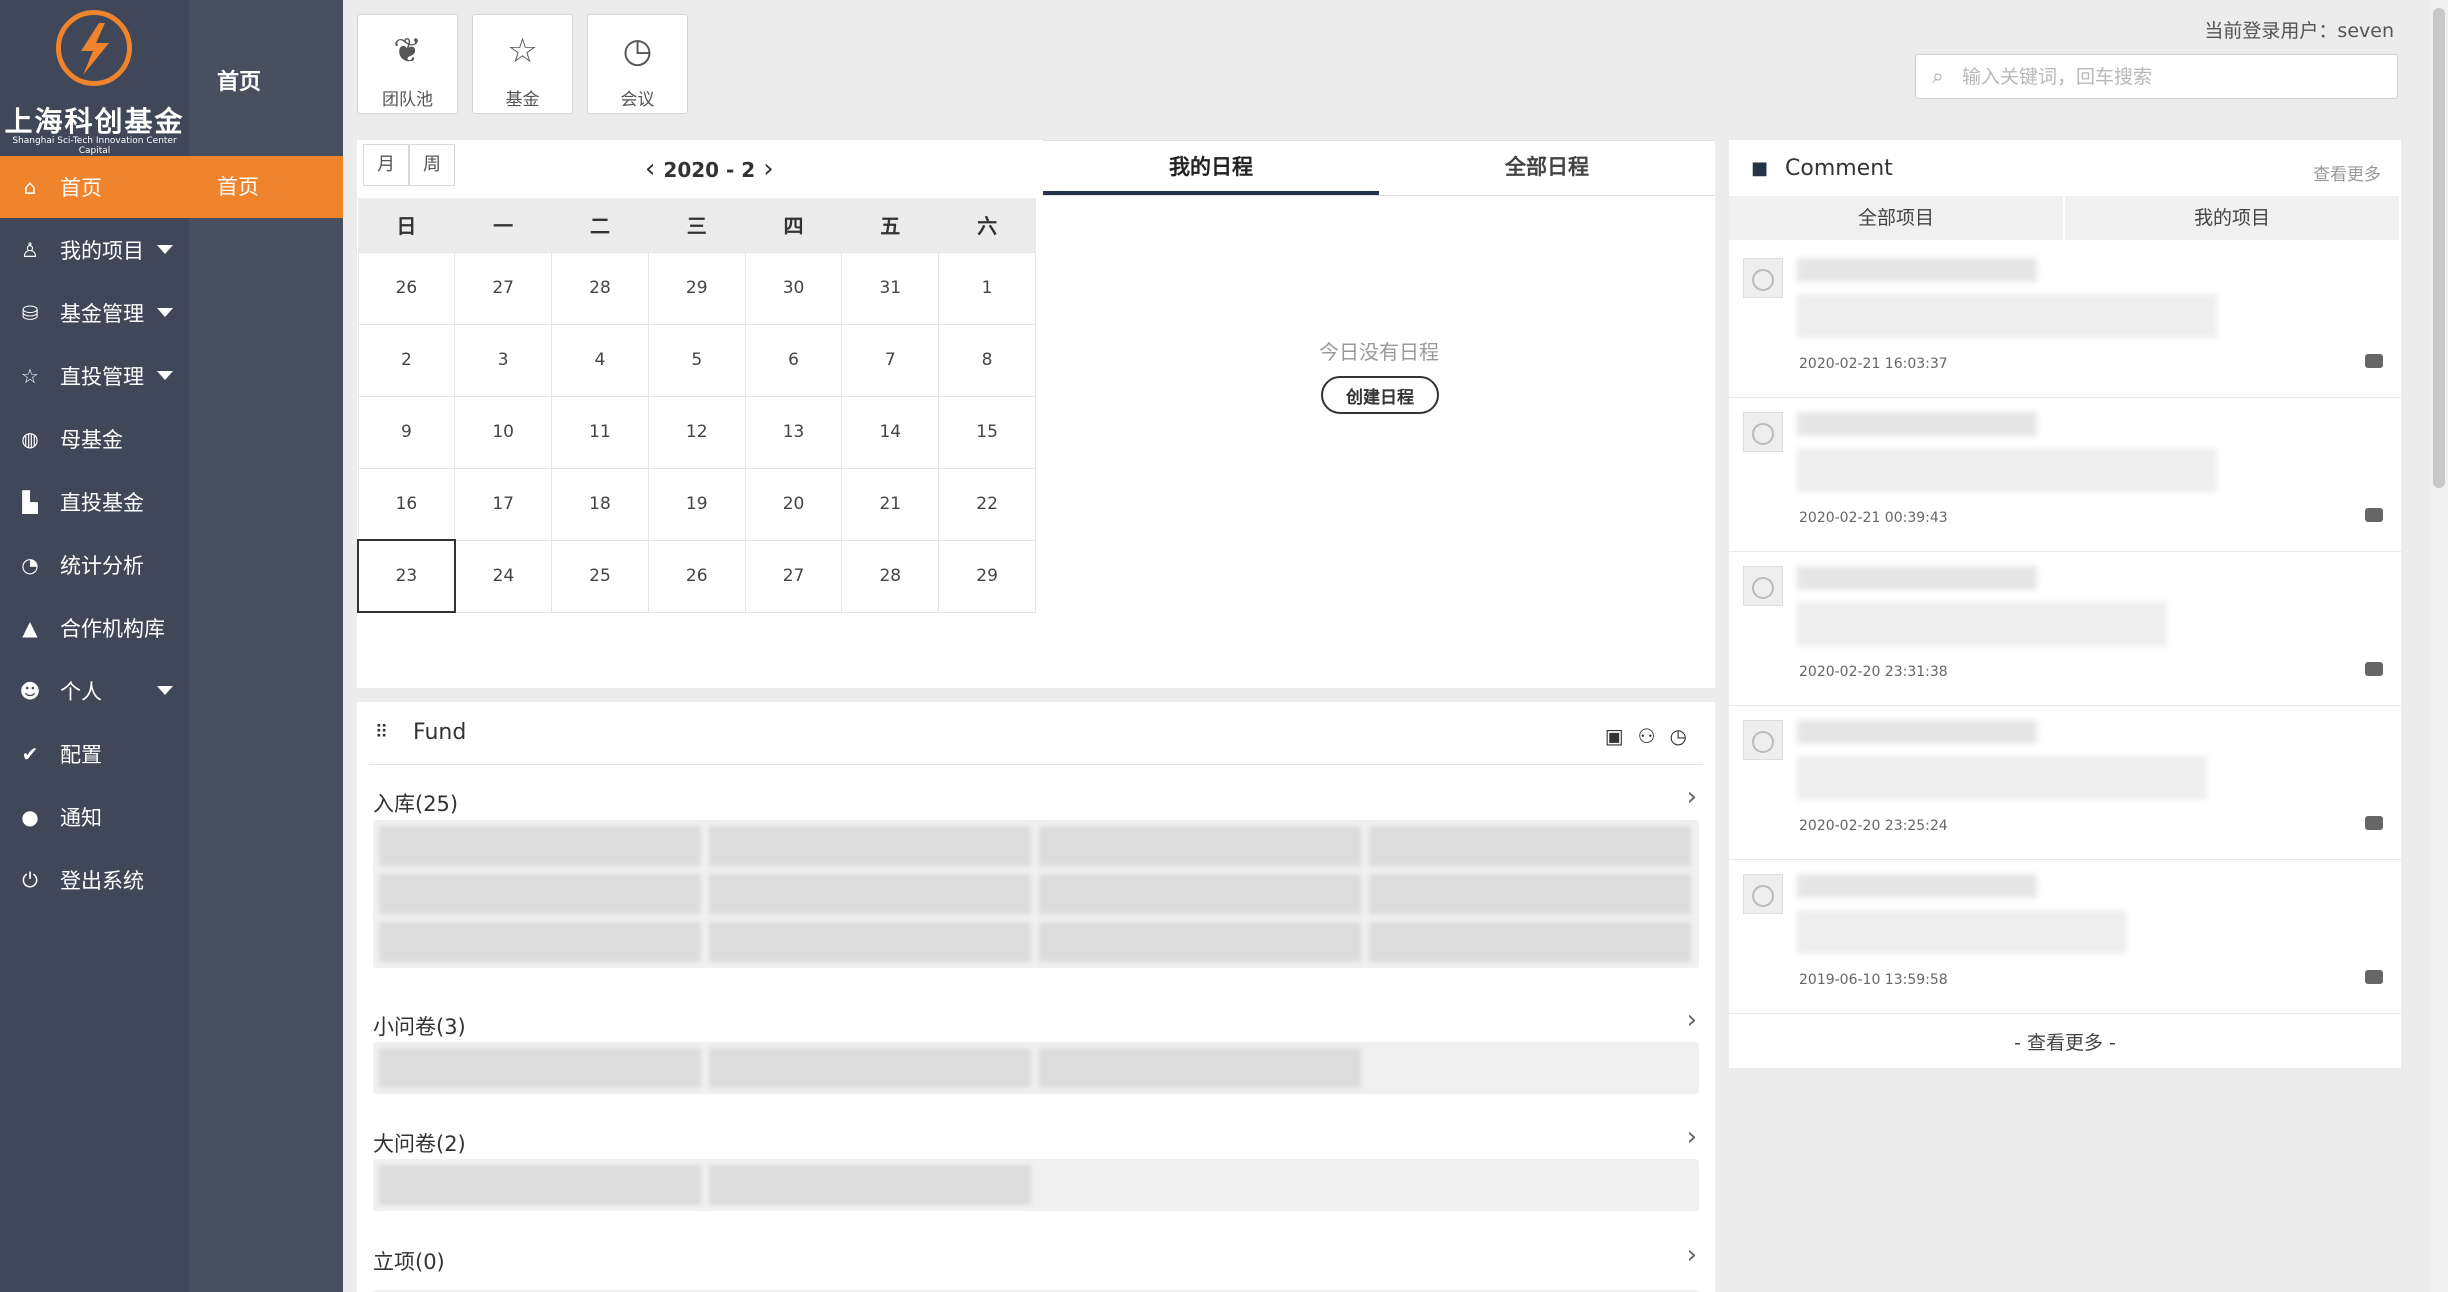 This screenshot has height=1292, width=2448. What do you see at coordinates (600, 360) in the screenshot?
I see `calendar-day: 4` at bounding box center [600, 360].